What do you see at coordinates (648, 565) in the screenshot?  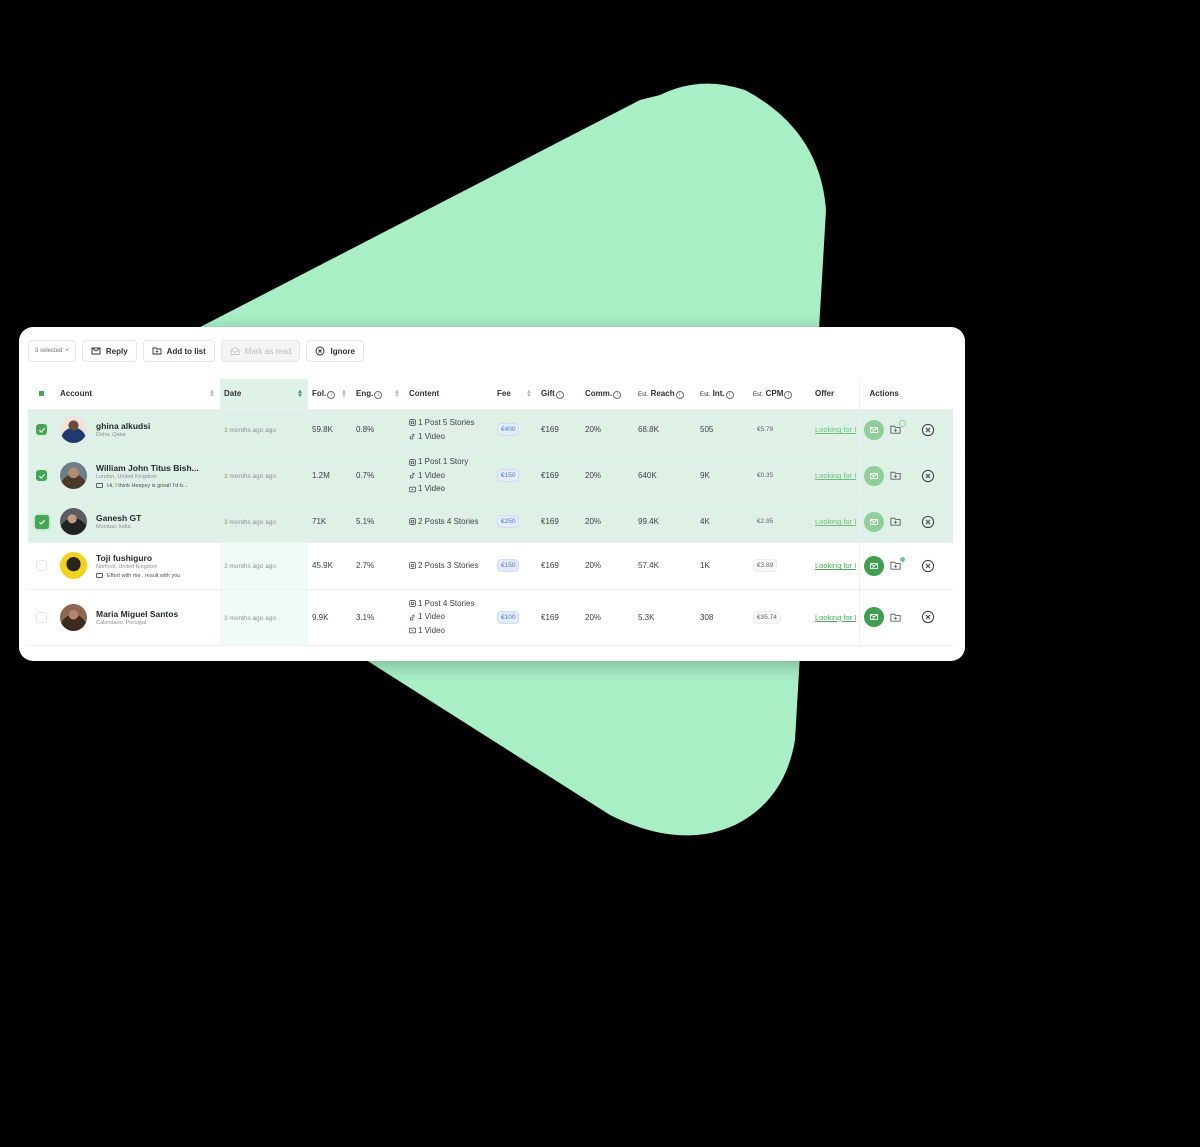 I see `est-reach-value: 57.4K` at bounding box center [648, 565].